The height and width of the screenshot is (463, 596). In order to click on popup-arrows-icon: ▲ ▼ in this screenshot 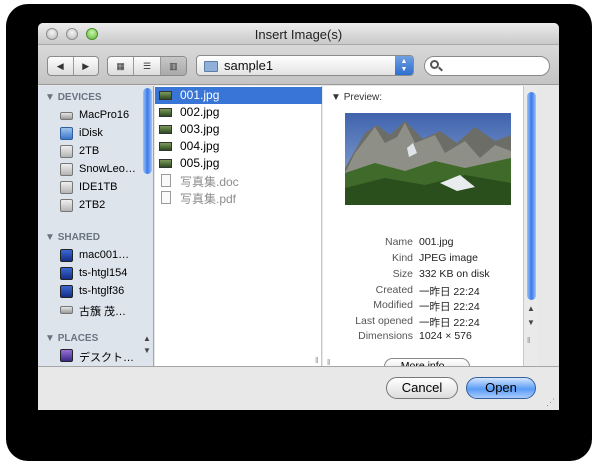, I will do `click(404, 65)`.